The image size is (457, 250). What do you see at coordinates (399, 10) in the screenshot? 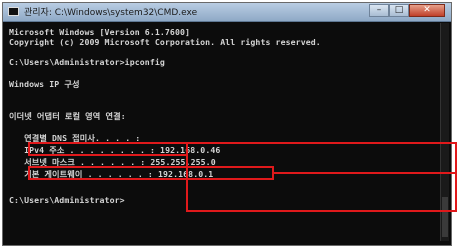
I see `maximize-button: □` at bounding box center [399, 10].